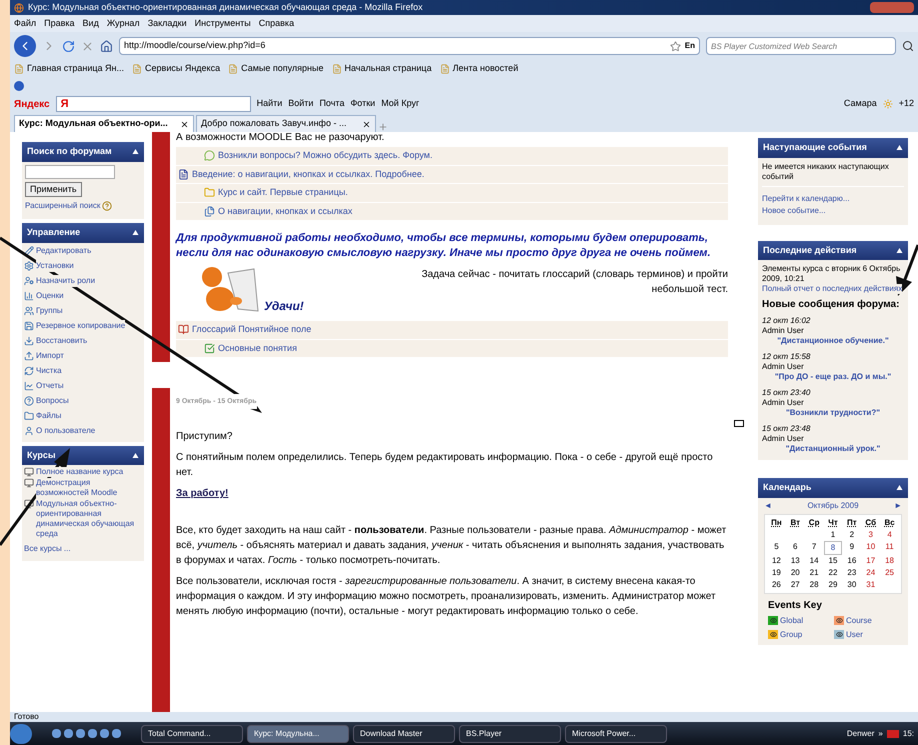  What do you see at coordinates (282, 69) in the screenshot?
I see `bookmark-item: Самые популярные` at bounding box center [282, 69].